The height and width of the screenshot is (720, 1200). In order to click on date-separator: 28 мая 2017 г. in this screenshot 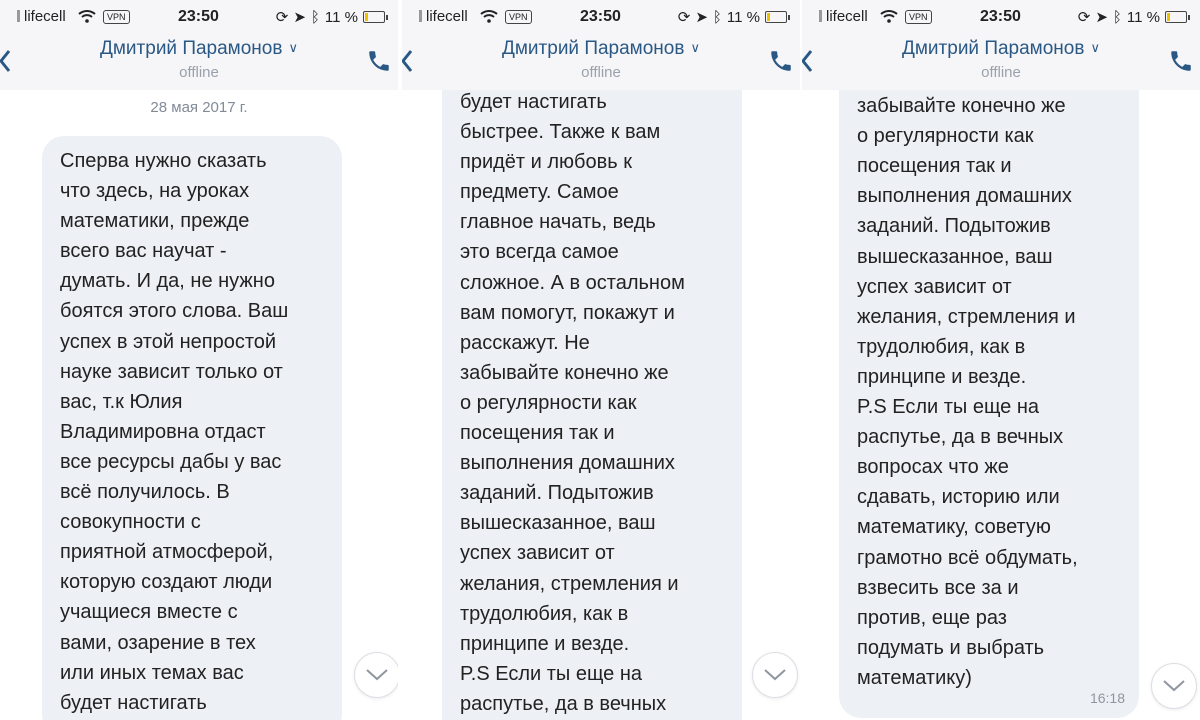, I will do `click(199, 107)`.